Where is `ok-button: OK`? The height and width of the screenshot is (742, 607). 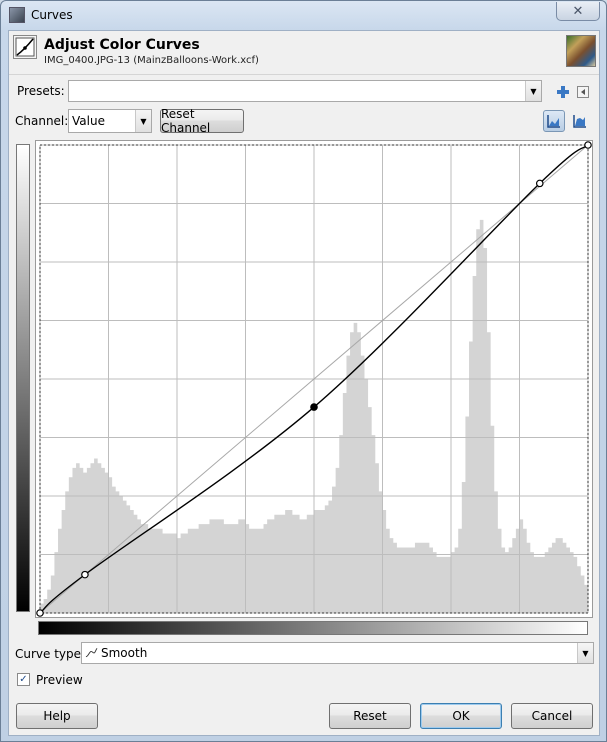
ok-button: OK is located at coordinates (461, 716).